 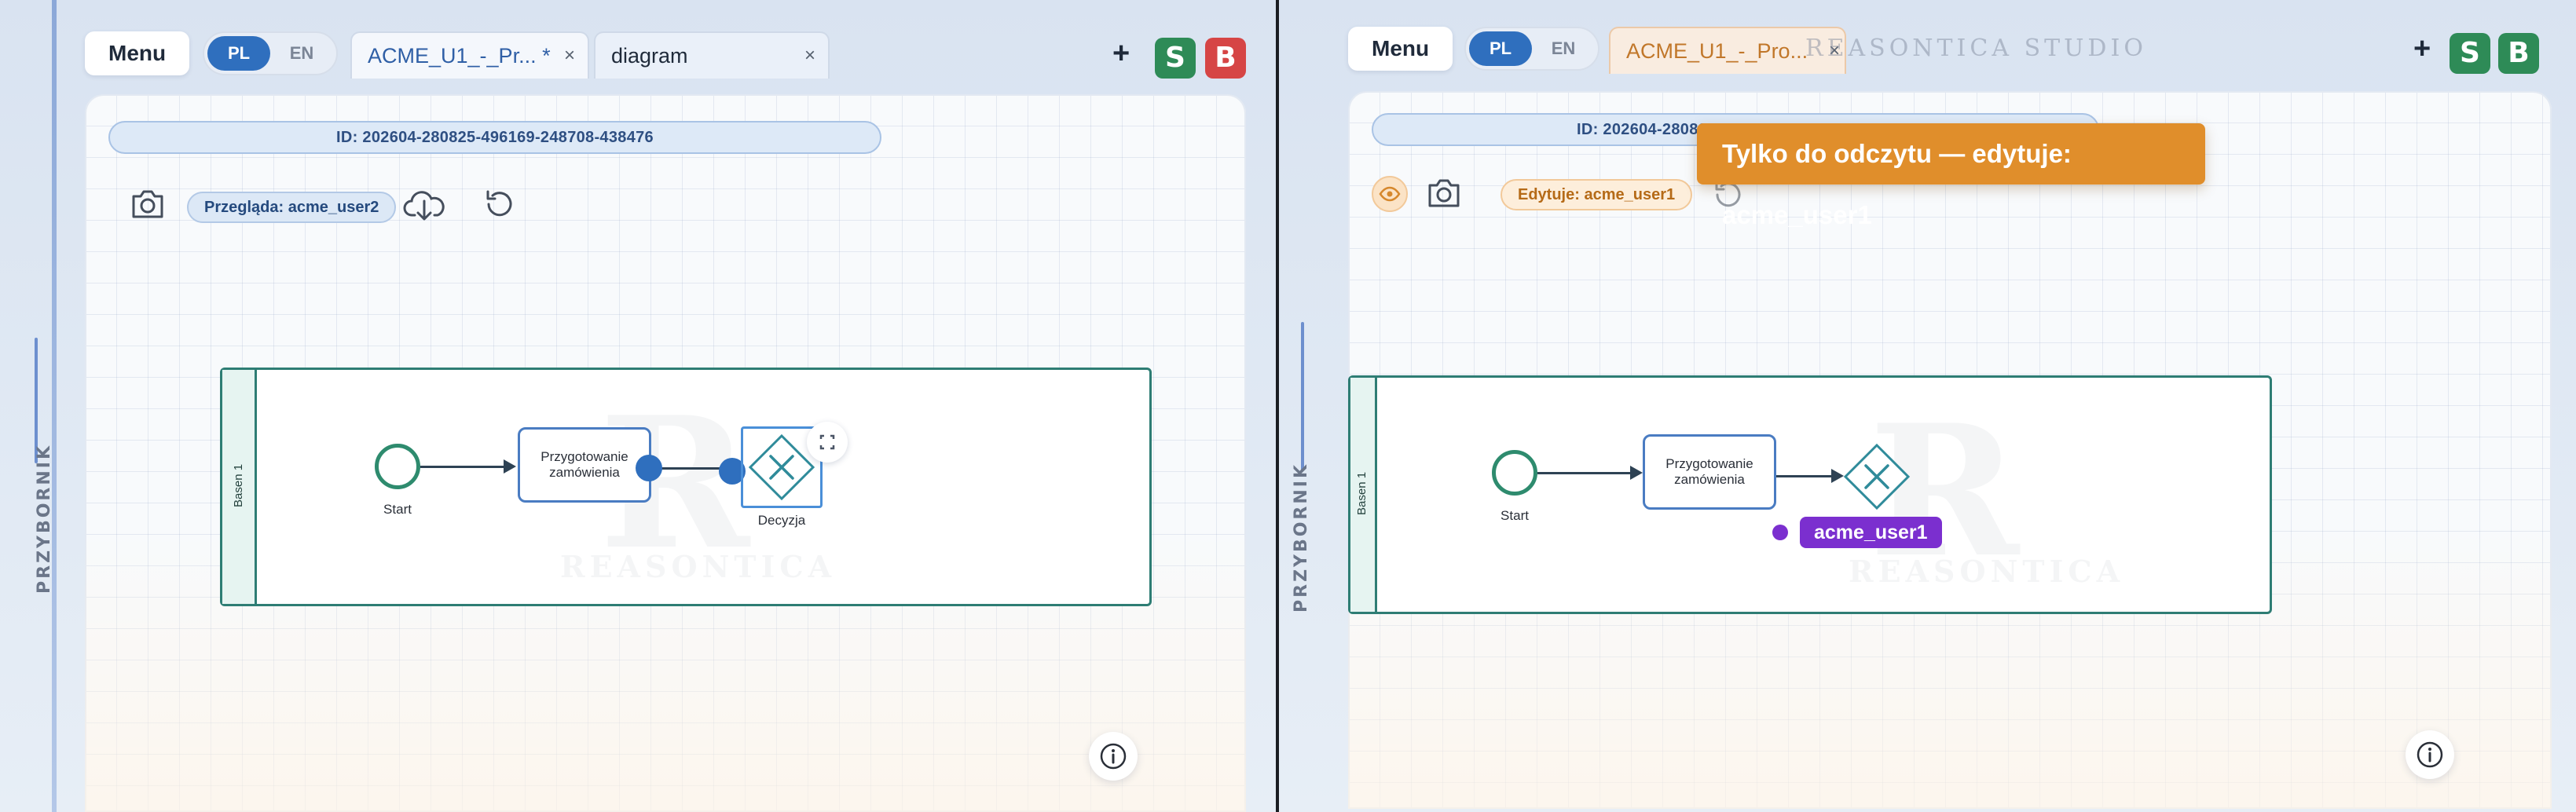 I want to click on connect-handle, so click(x=649, y=468).